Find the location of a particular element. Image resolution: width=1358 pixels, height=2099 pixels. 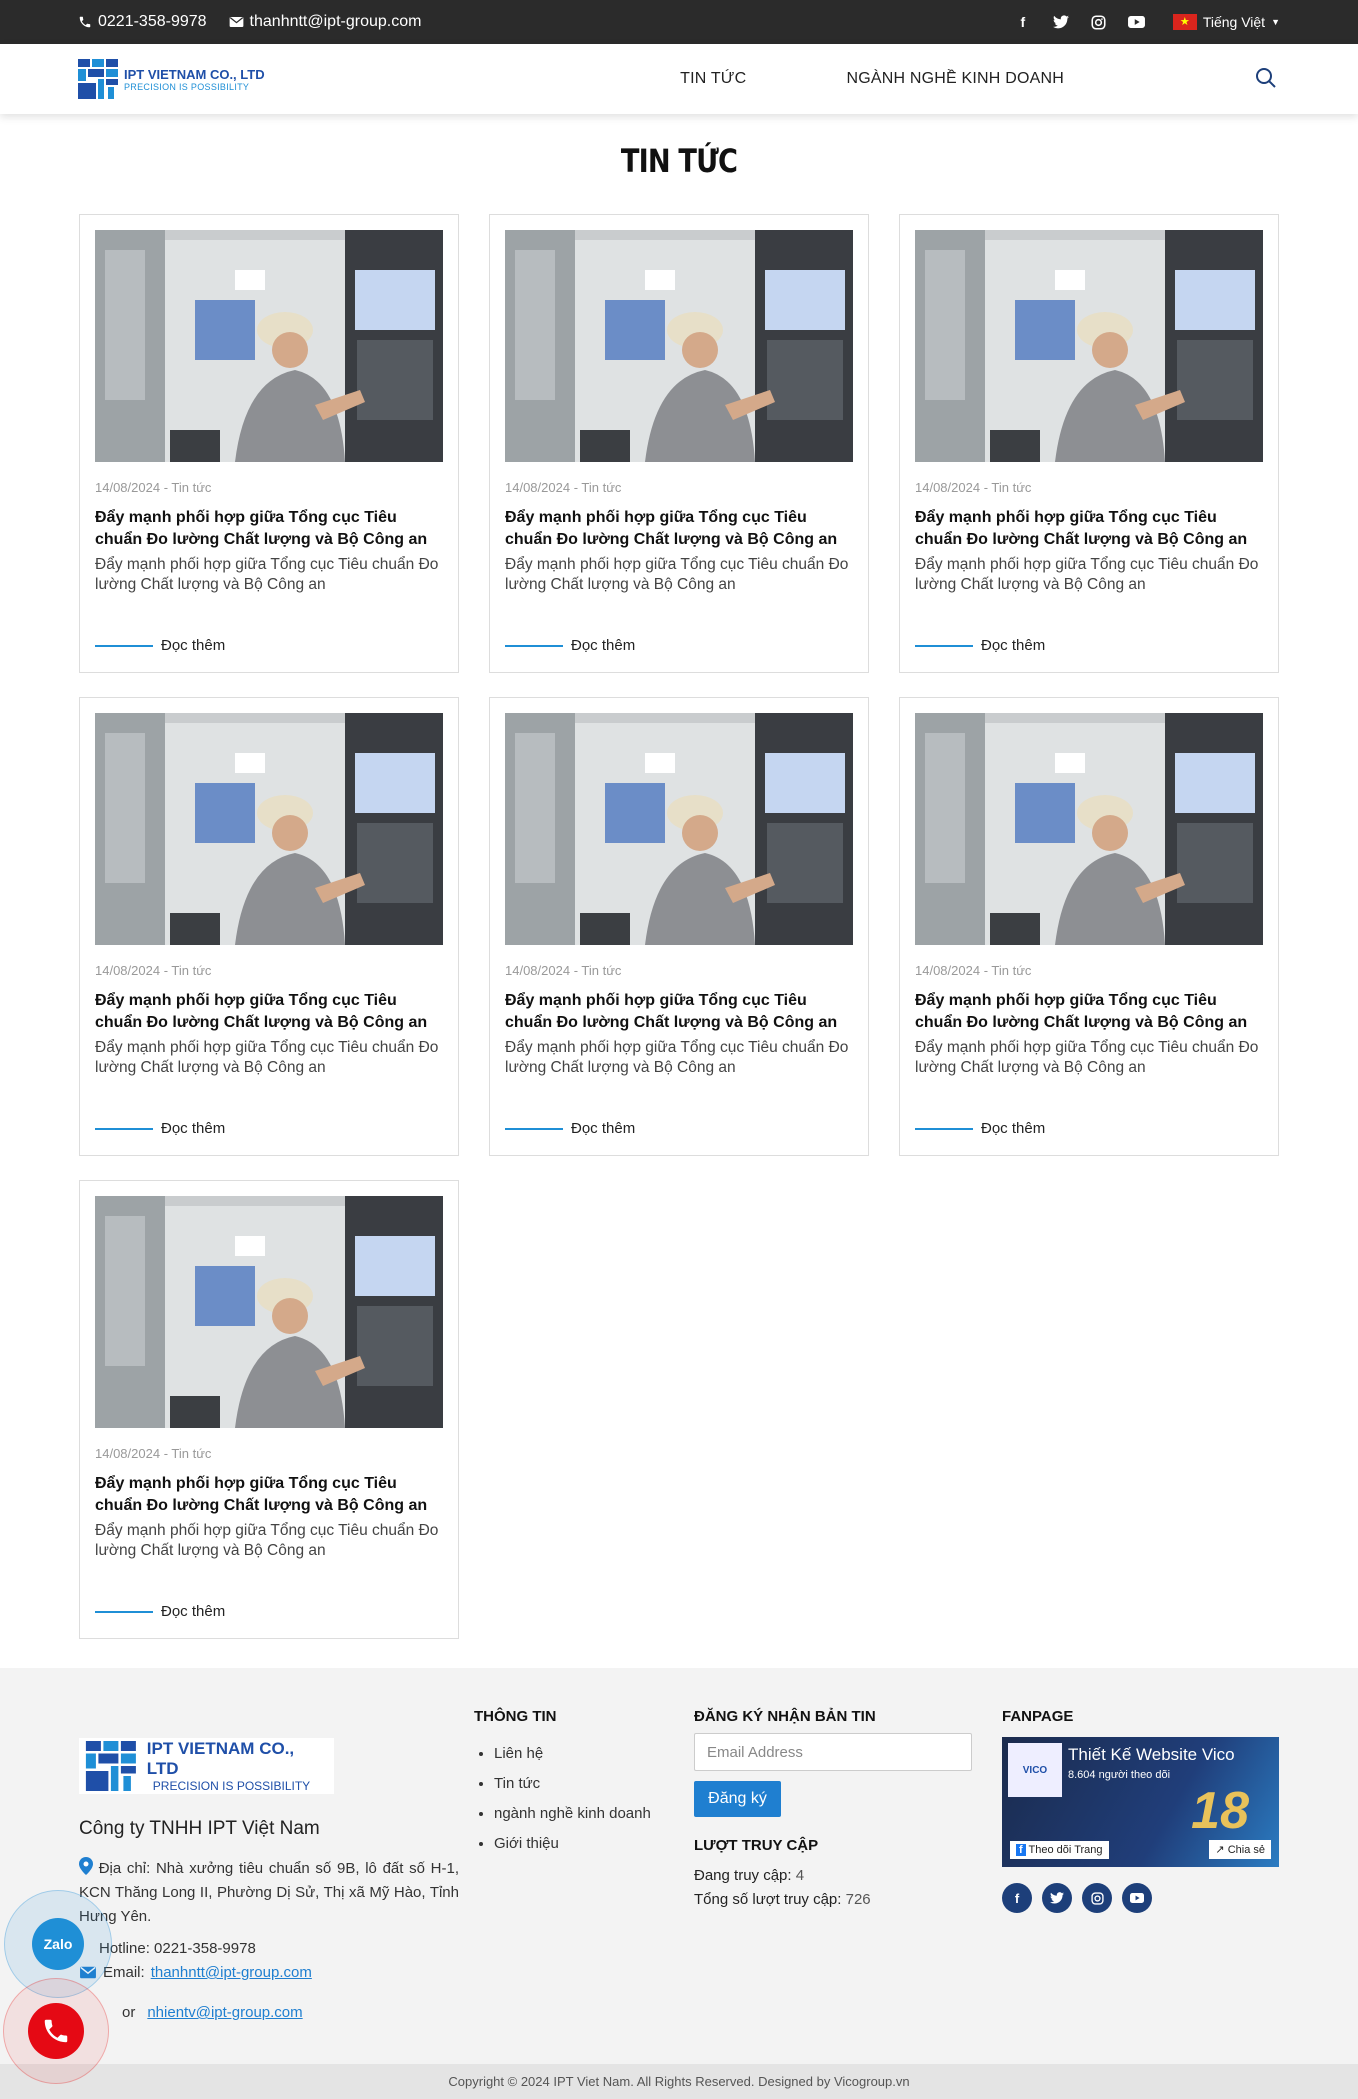

visits-heading: LƯỢT TRUY CẬP is located at coordinates (756, 1845).